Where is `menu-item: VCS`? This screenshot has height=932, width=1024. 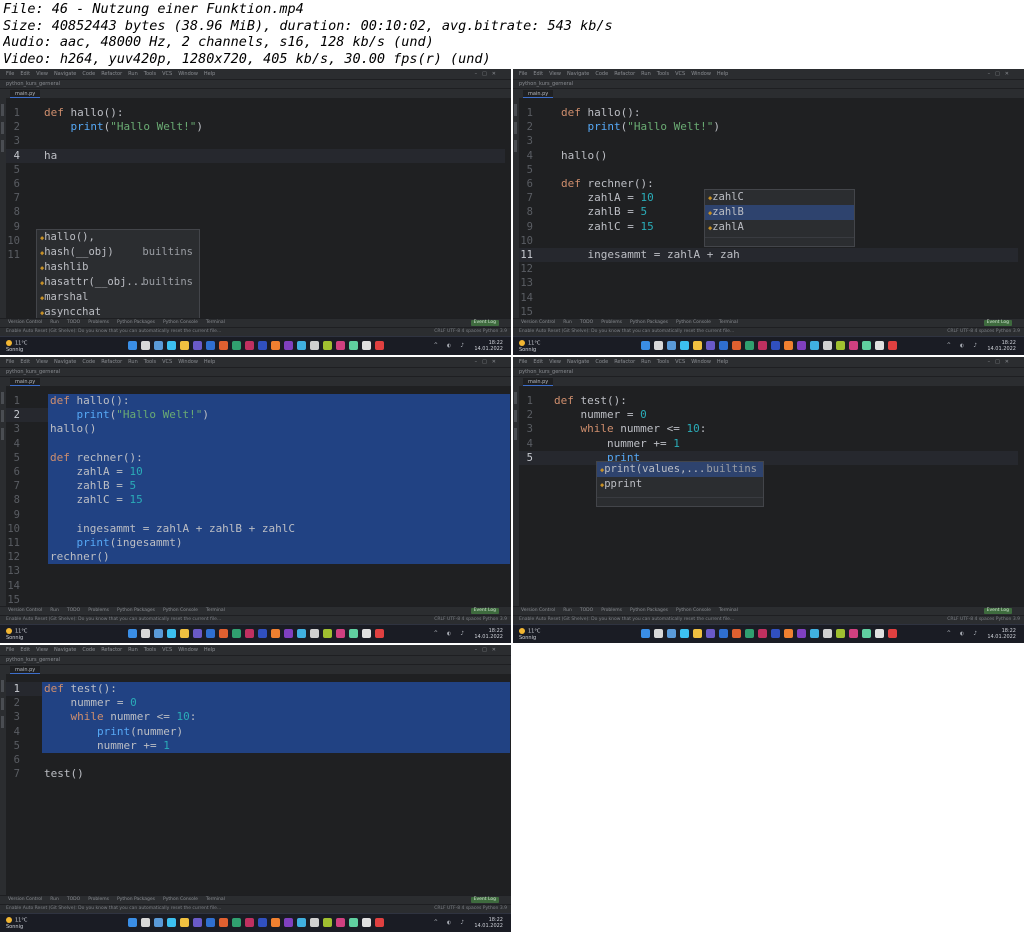
menu-item: VCS is located at coordinates (680, 74).